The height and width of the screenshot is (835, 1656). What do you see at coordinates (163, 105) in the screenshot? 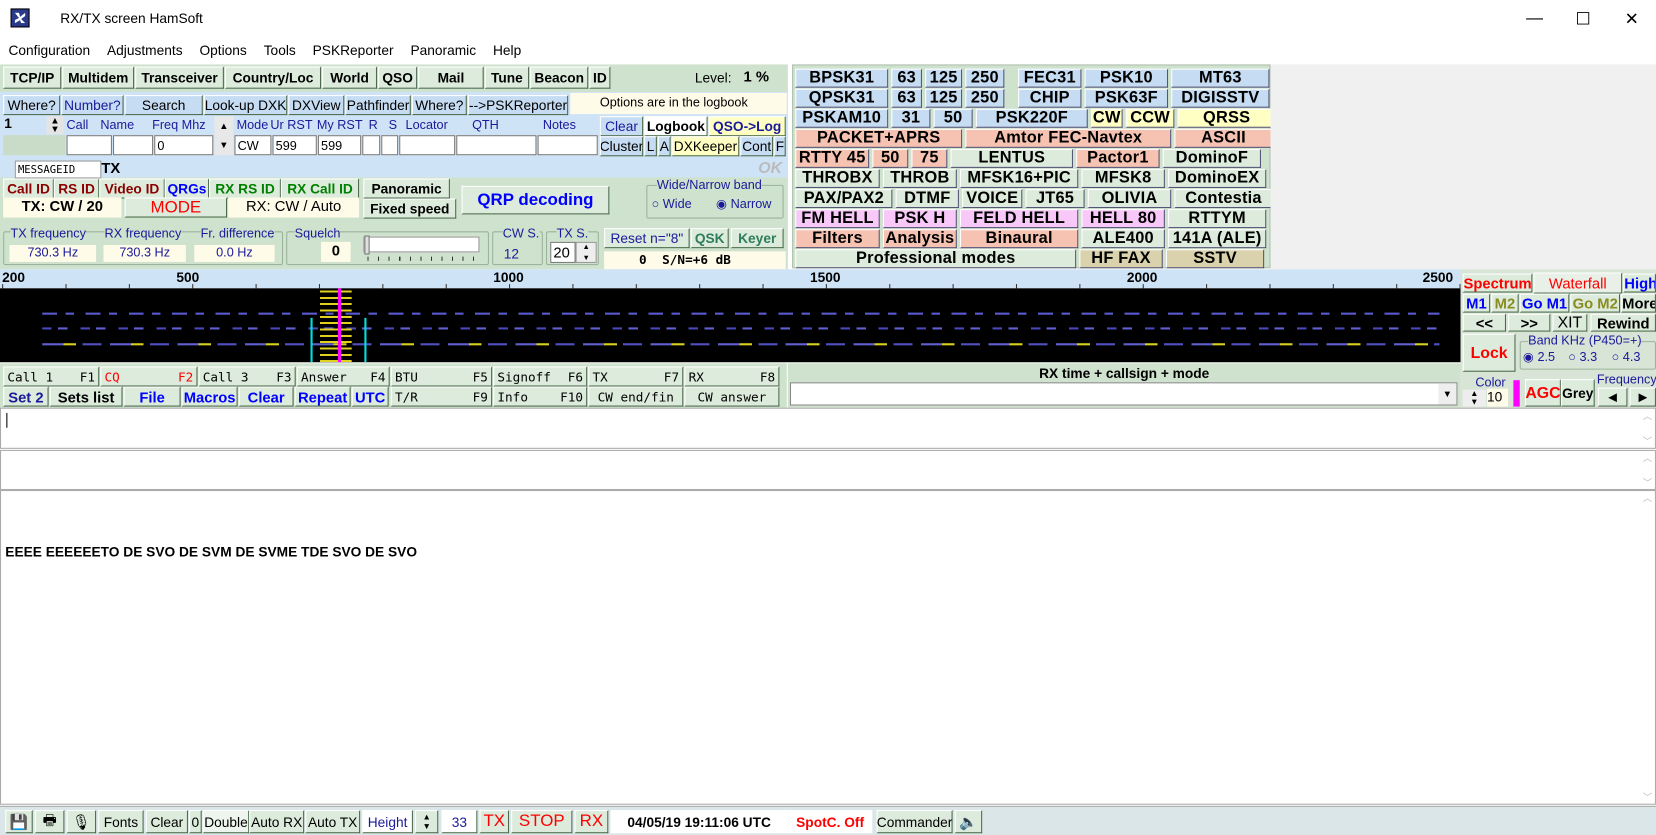
I see `search-button: Search` at bounding box center [163, 105].